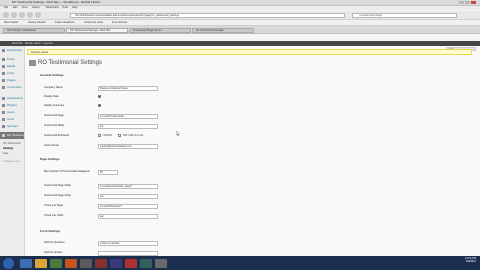  What do you see at coordinates (13, 135) in the screenshot?
I see `sidebar-item-ro-testimonial: RO Testimonial` at bounding box center [13, 135].